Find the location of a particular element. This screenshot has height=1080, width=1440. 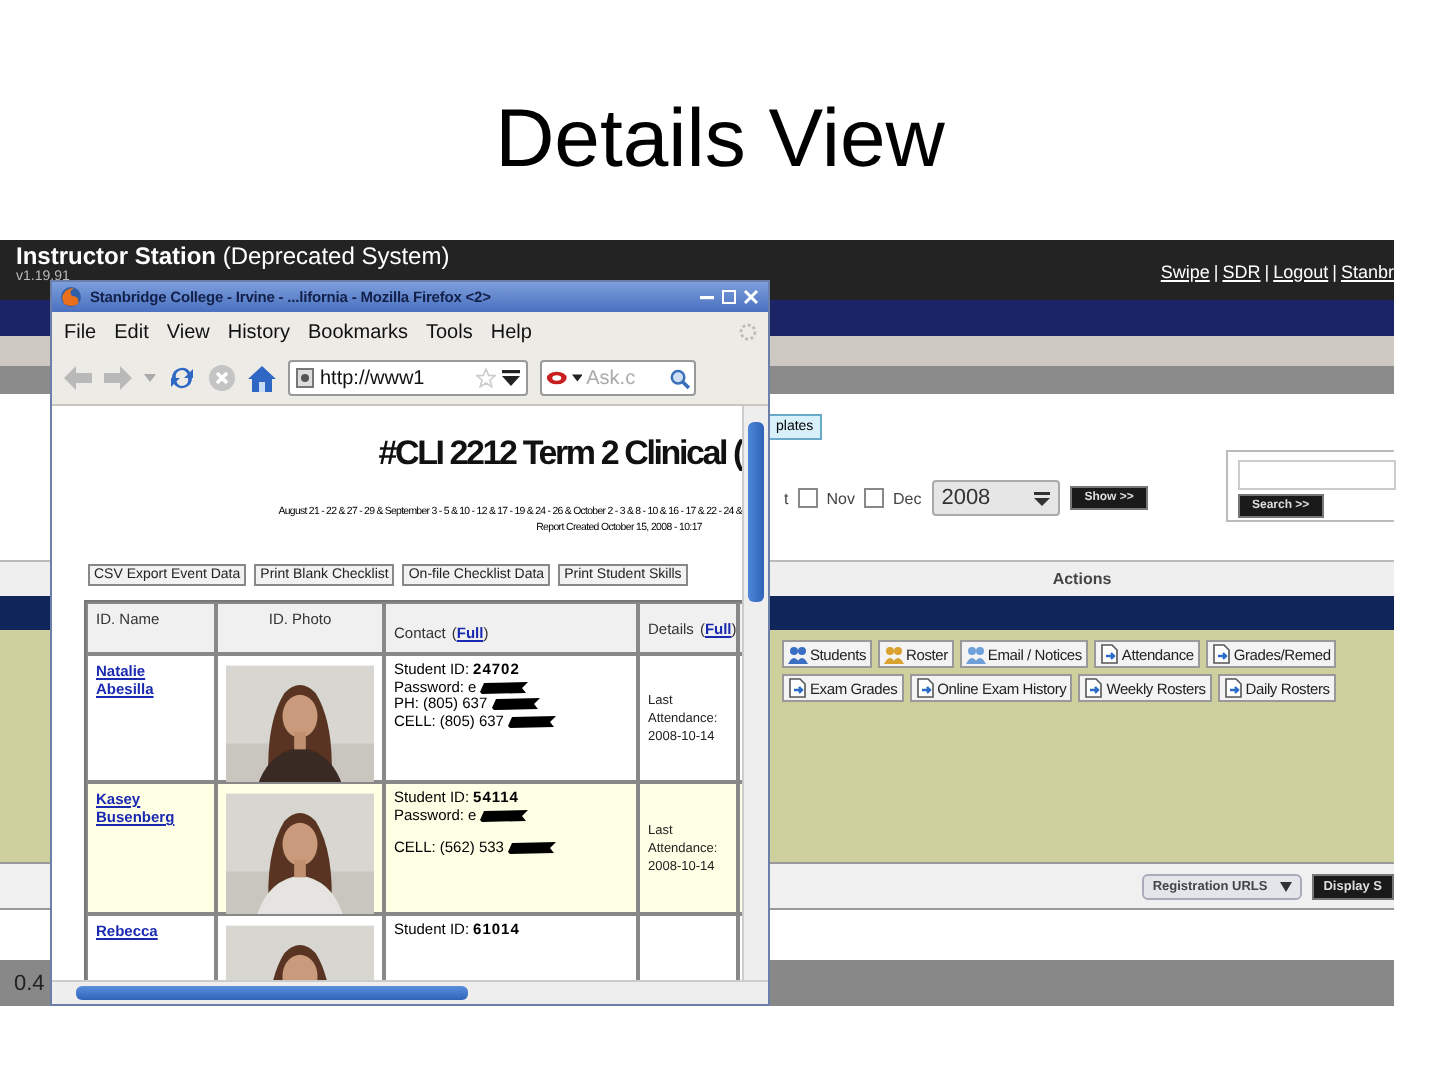

reload-icon is located at coordinates (182, 378).